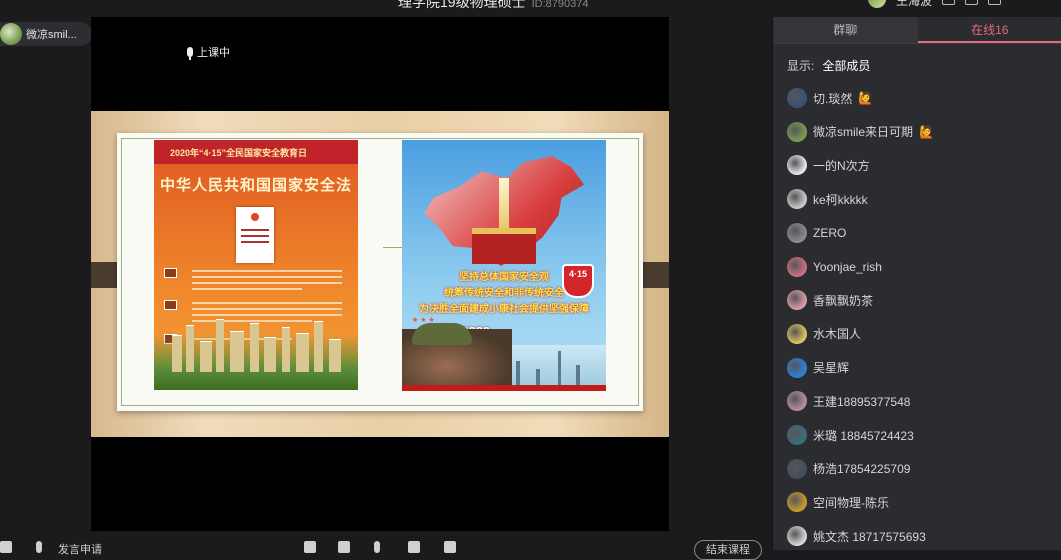 Image resolution: width=1061 pixels, height=560 pixels. Describe the element at coordinates (190, 52) in the screenshot. I see `microphone-icon` at that location.